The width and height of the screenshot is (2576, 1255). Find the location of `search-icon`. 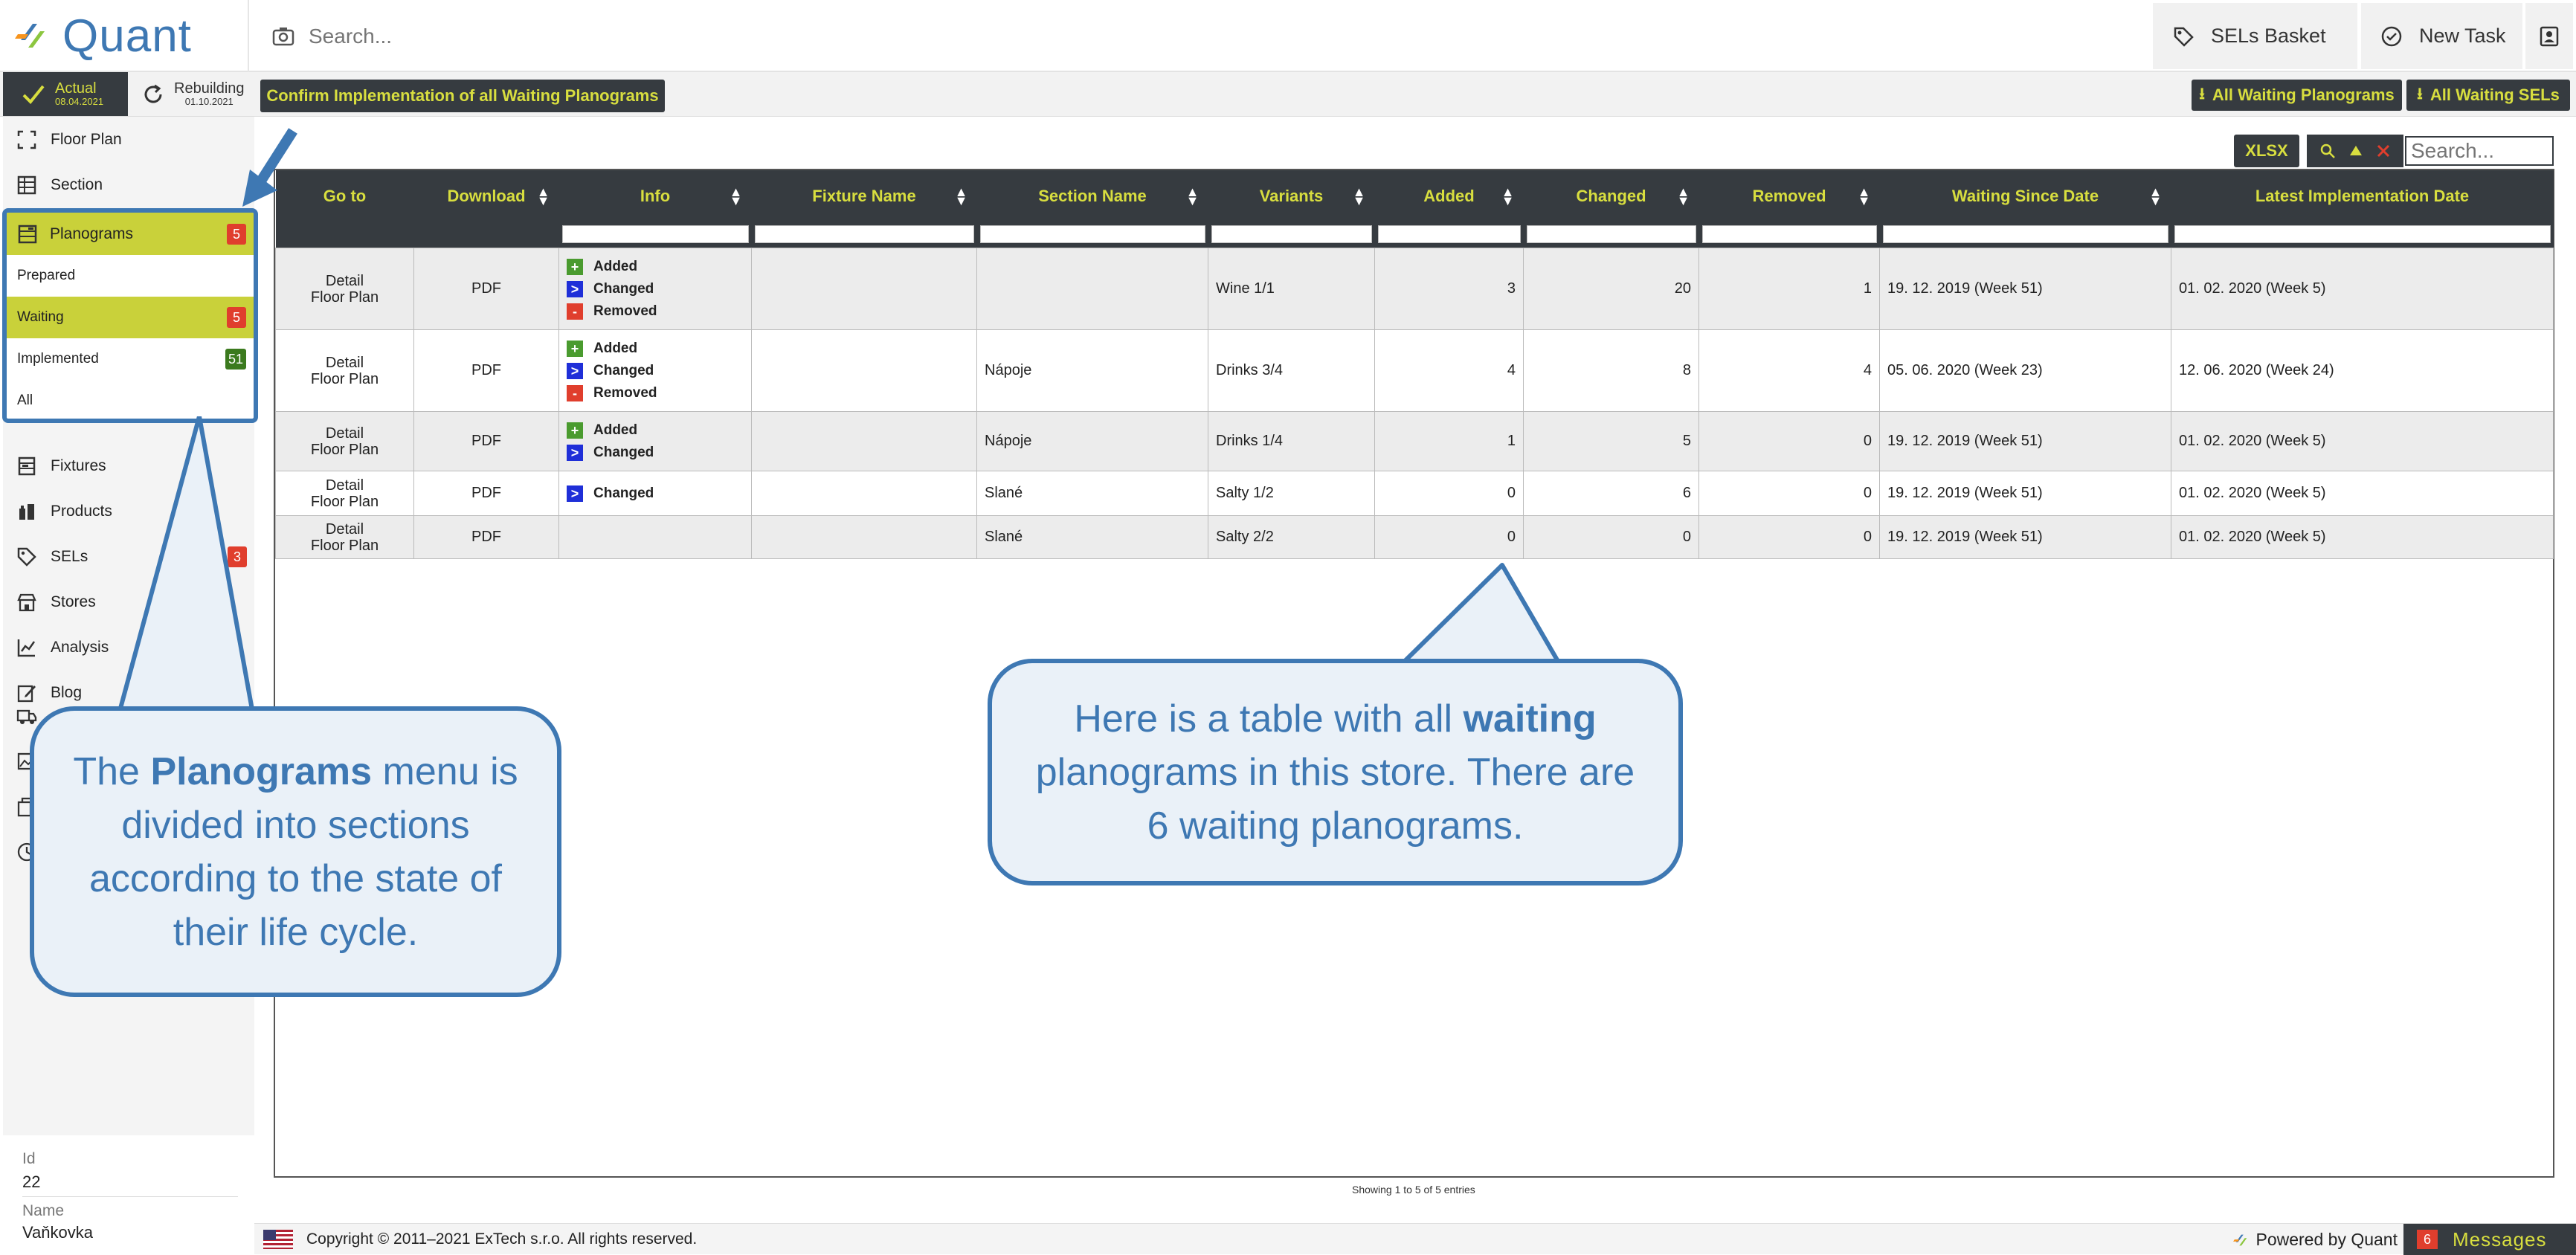

search-icon is located at coordinates (2328, 151).